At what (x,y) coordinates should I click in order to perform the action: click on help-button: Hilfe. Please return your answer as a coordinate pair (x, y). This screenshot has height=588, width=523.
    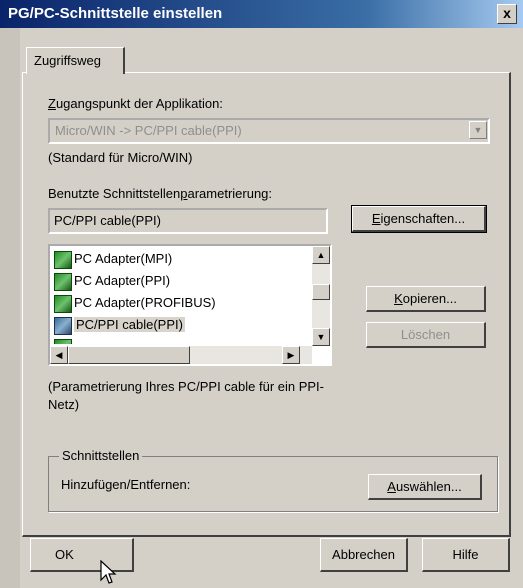
    Looking at the image, I should click on (466, 555).